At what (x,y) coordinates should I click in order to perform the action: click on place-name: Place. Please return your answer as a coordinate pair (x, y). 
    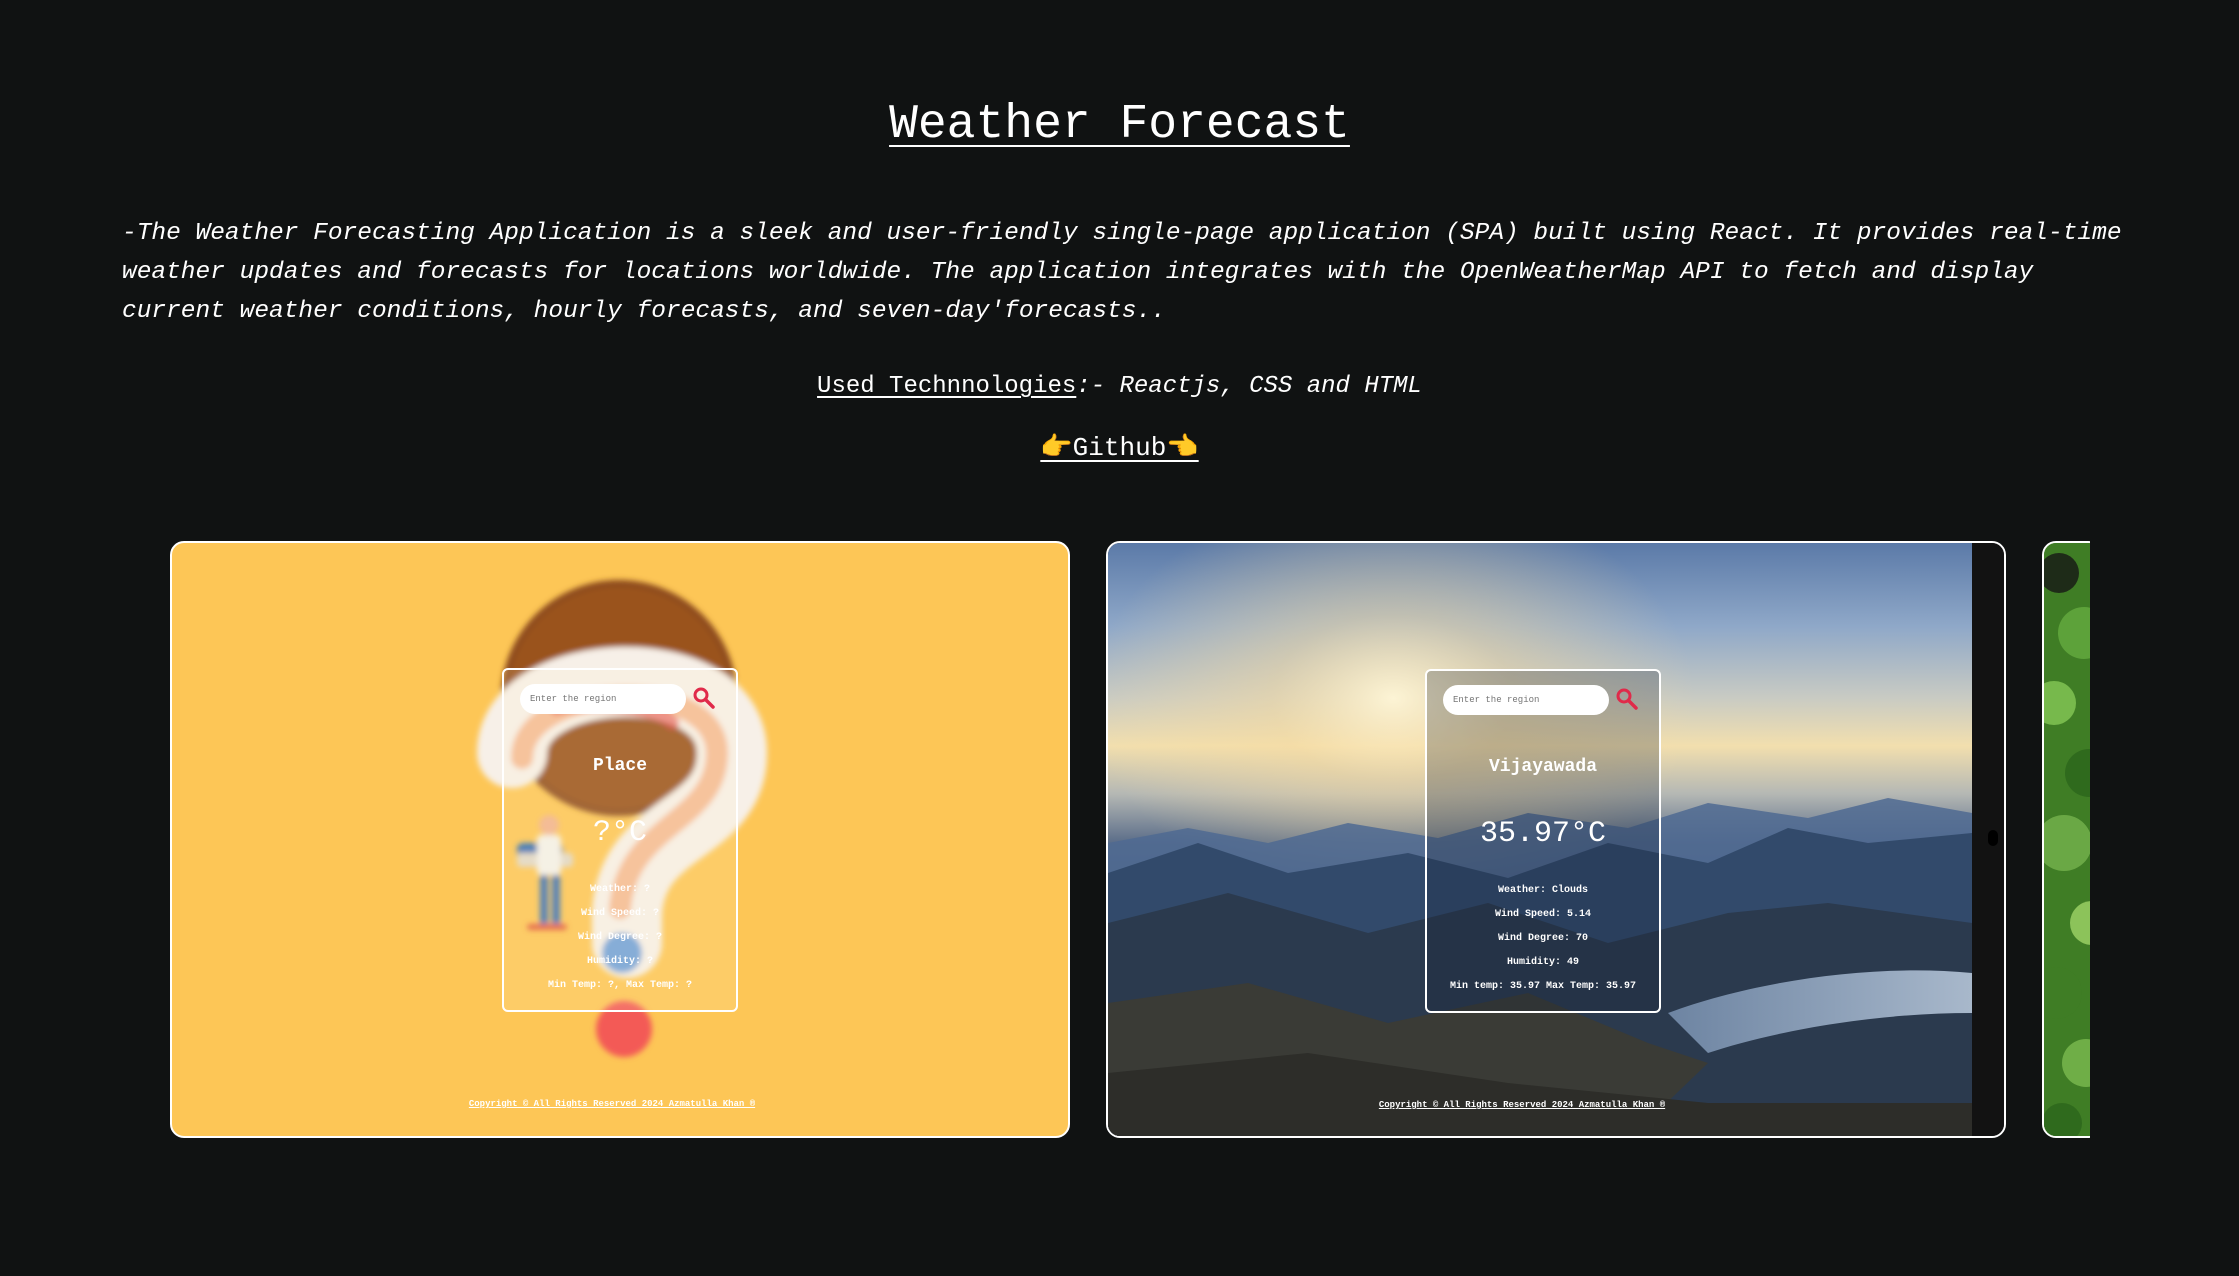
    Looking at the image, I should click on (619, 766).